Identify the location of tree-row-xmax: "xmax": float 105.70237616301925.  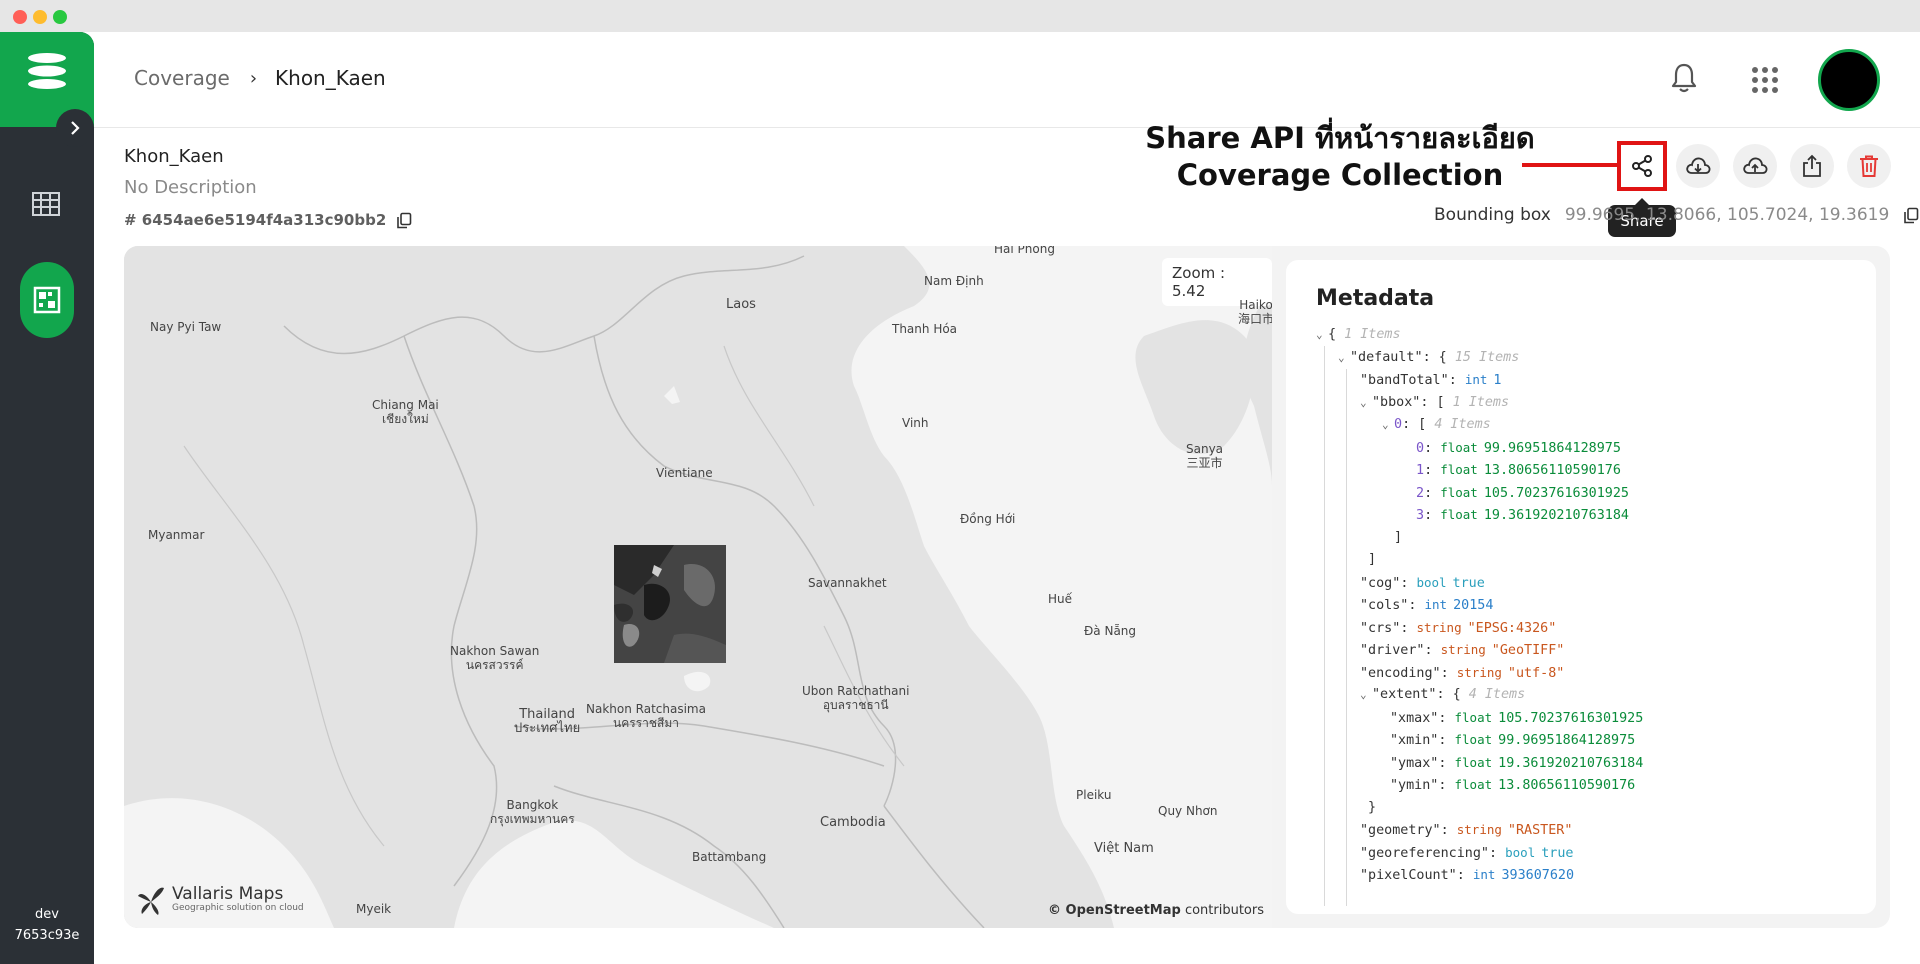
(1517, 717).